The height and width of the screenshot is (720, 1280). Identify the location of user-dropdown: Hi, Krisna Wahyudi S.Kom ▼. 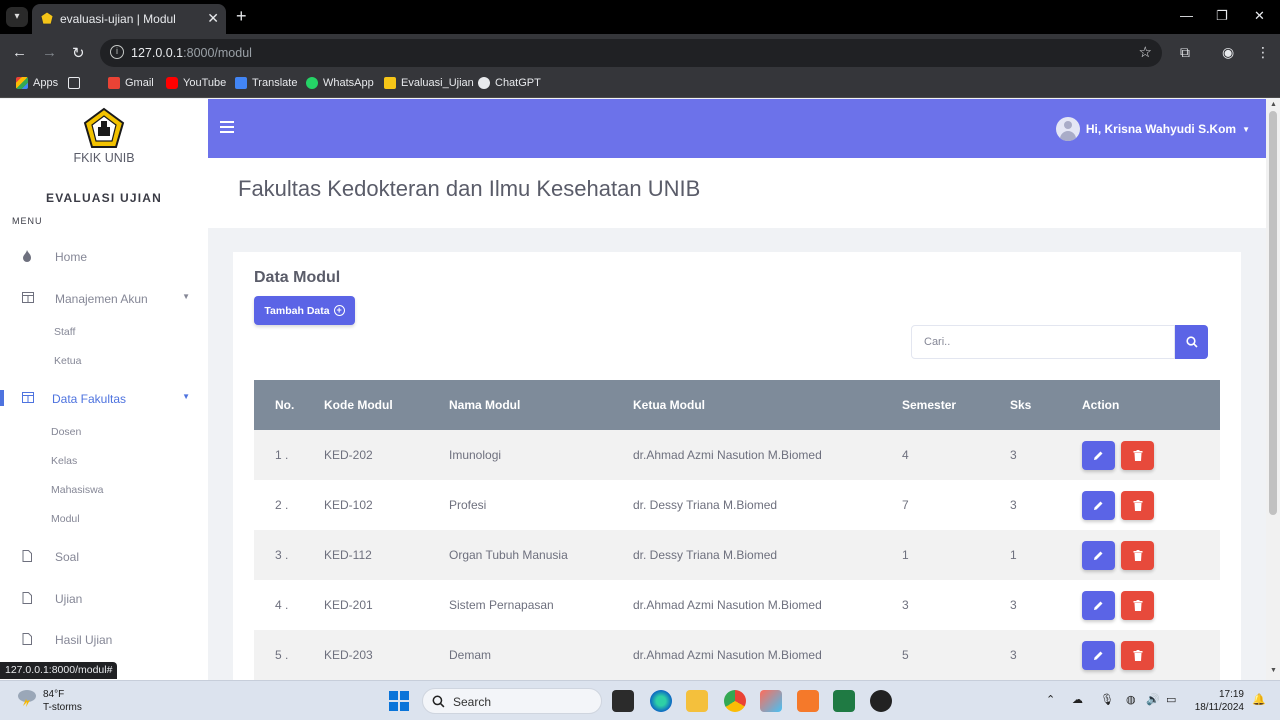
(1152, 129).